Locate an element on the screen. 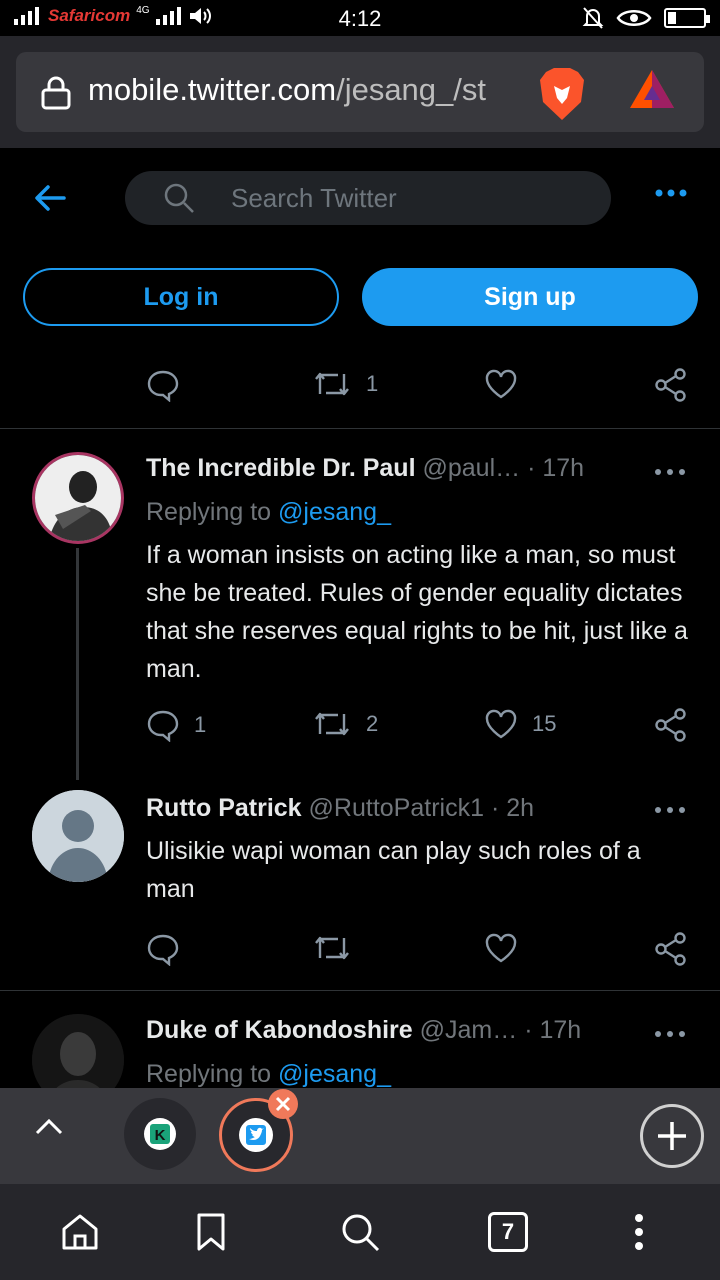 The height and width of the screenshot is (1280, 720). tab-strip: K is located at coordinates (360, 1136).